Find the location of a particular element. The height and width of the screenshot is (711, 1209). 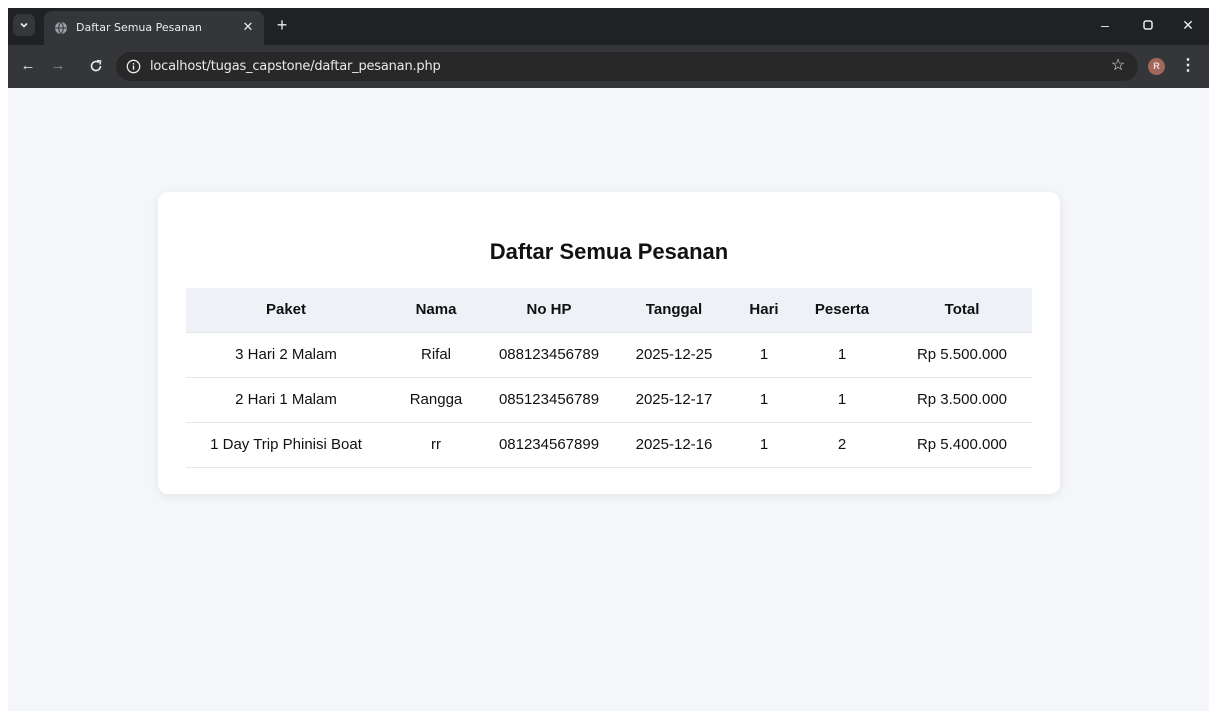

cell-total: Rp 5.400.000 is located at coordinates (962, 445).